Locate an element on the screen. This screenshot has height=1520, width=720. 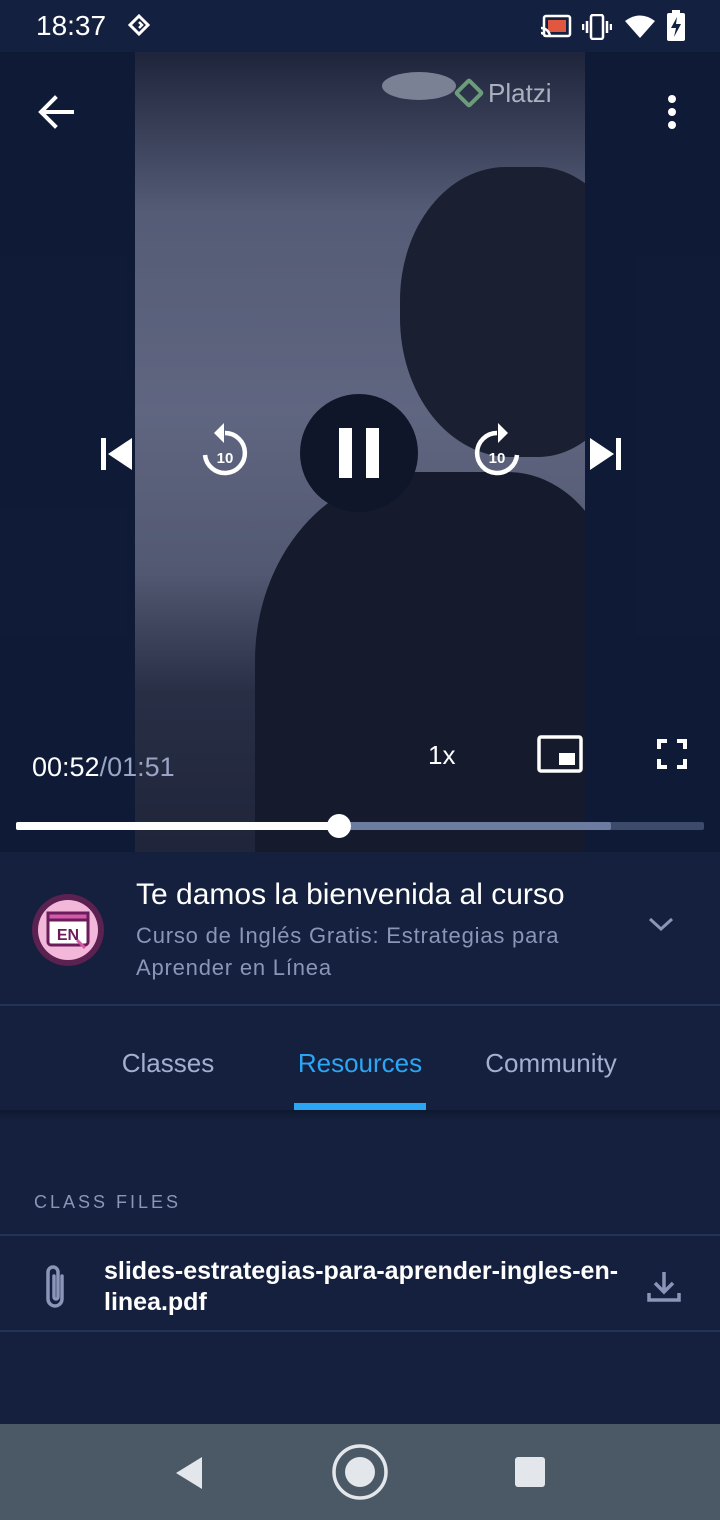
playback-time: 00:52/01:51 is located at coordinates (103, 767).